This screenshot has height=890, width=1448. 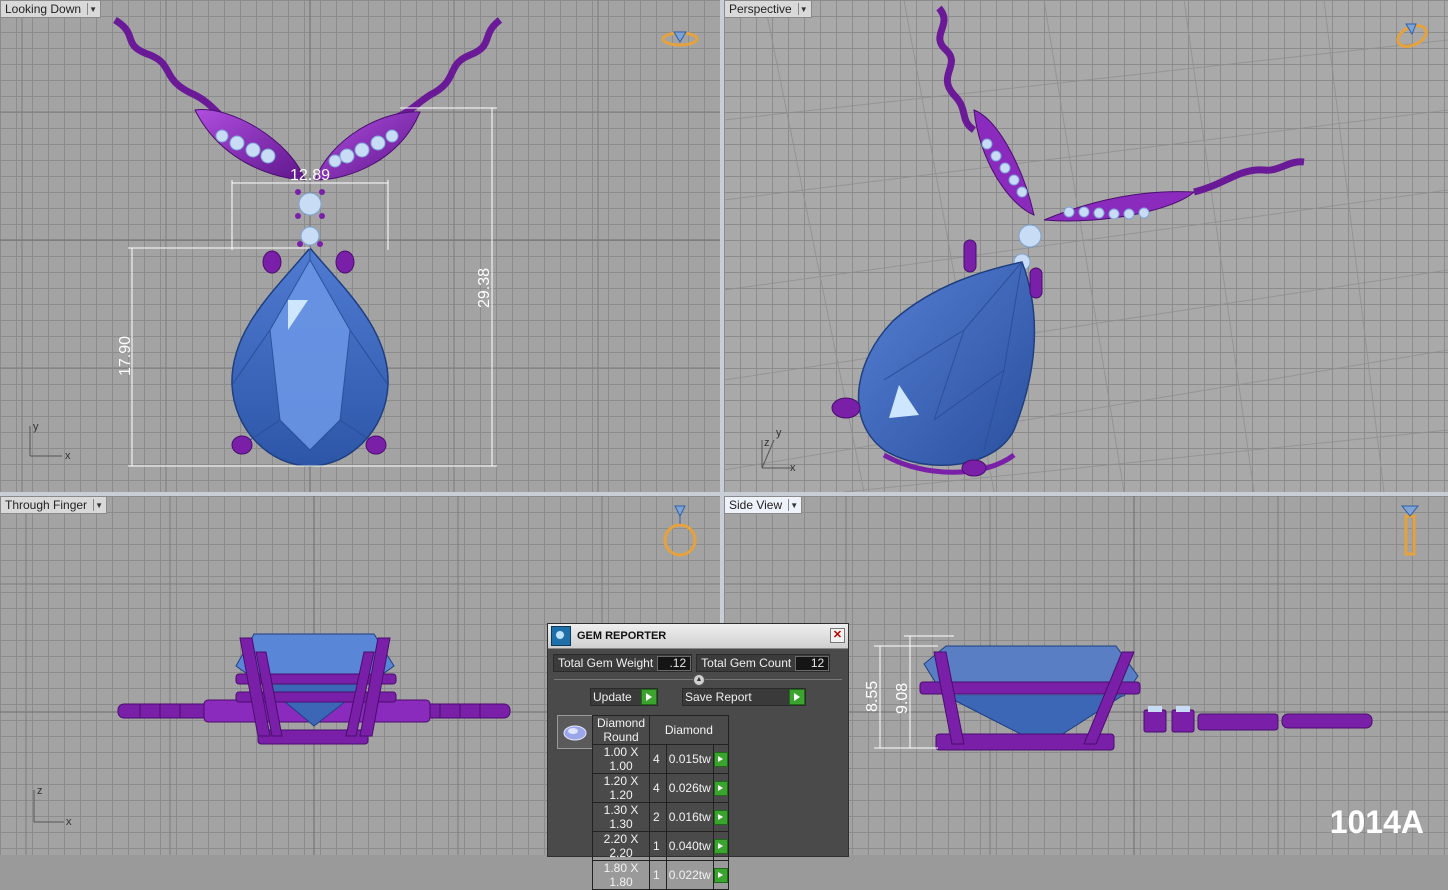 What do you see at coordinates (837, 635) in the screenshot?
I see `close-icon: ✕` at bounding box center [837, 635].